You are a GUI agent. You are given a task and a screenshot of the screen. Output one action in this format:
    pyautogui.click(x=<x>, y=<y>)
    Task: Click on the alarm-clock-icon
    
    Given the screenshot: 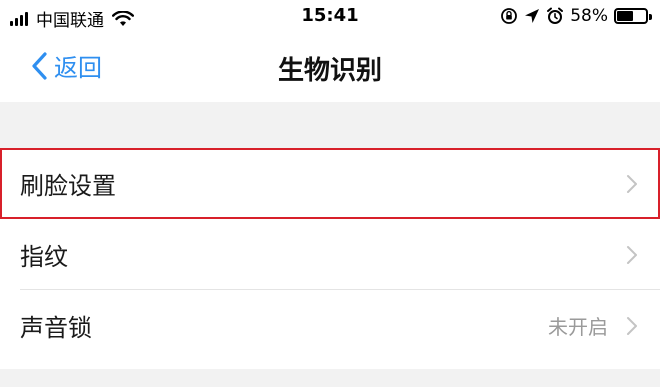 What is the action you would take?
    pyautogui.click(x=555, y=15)
    